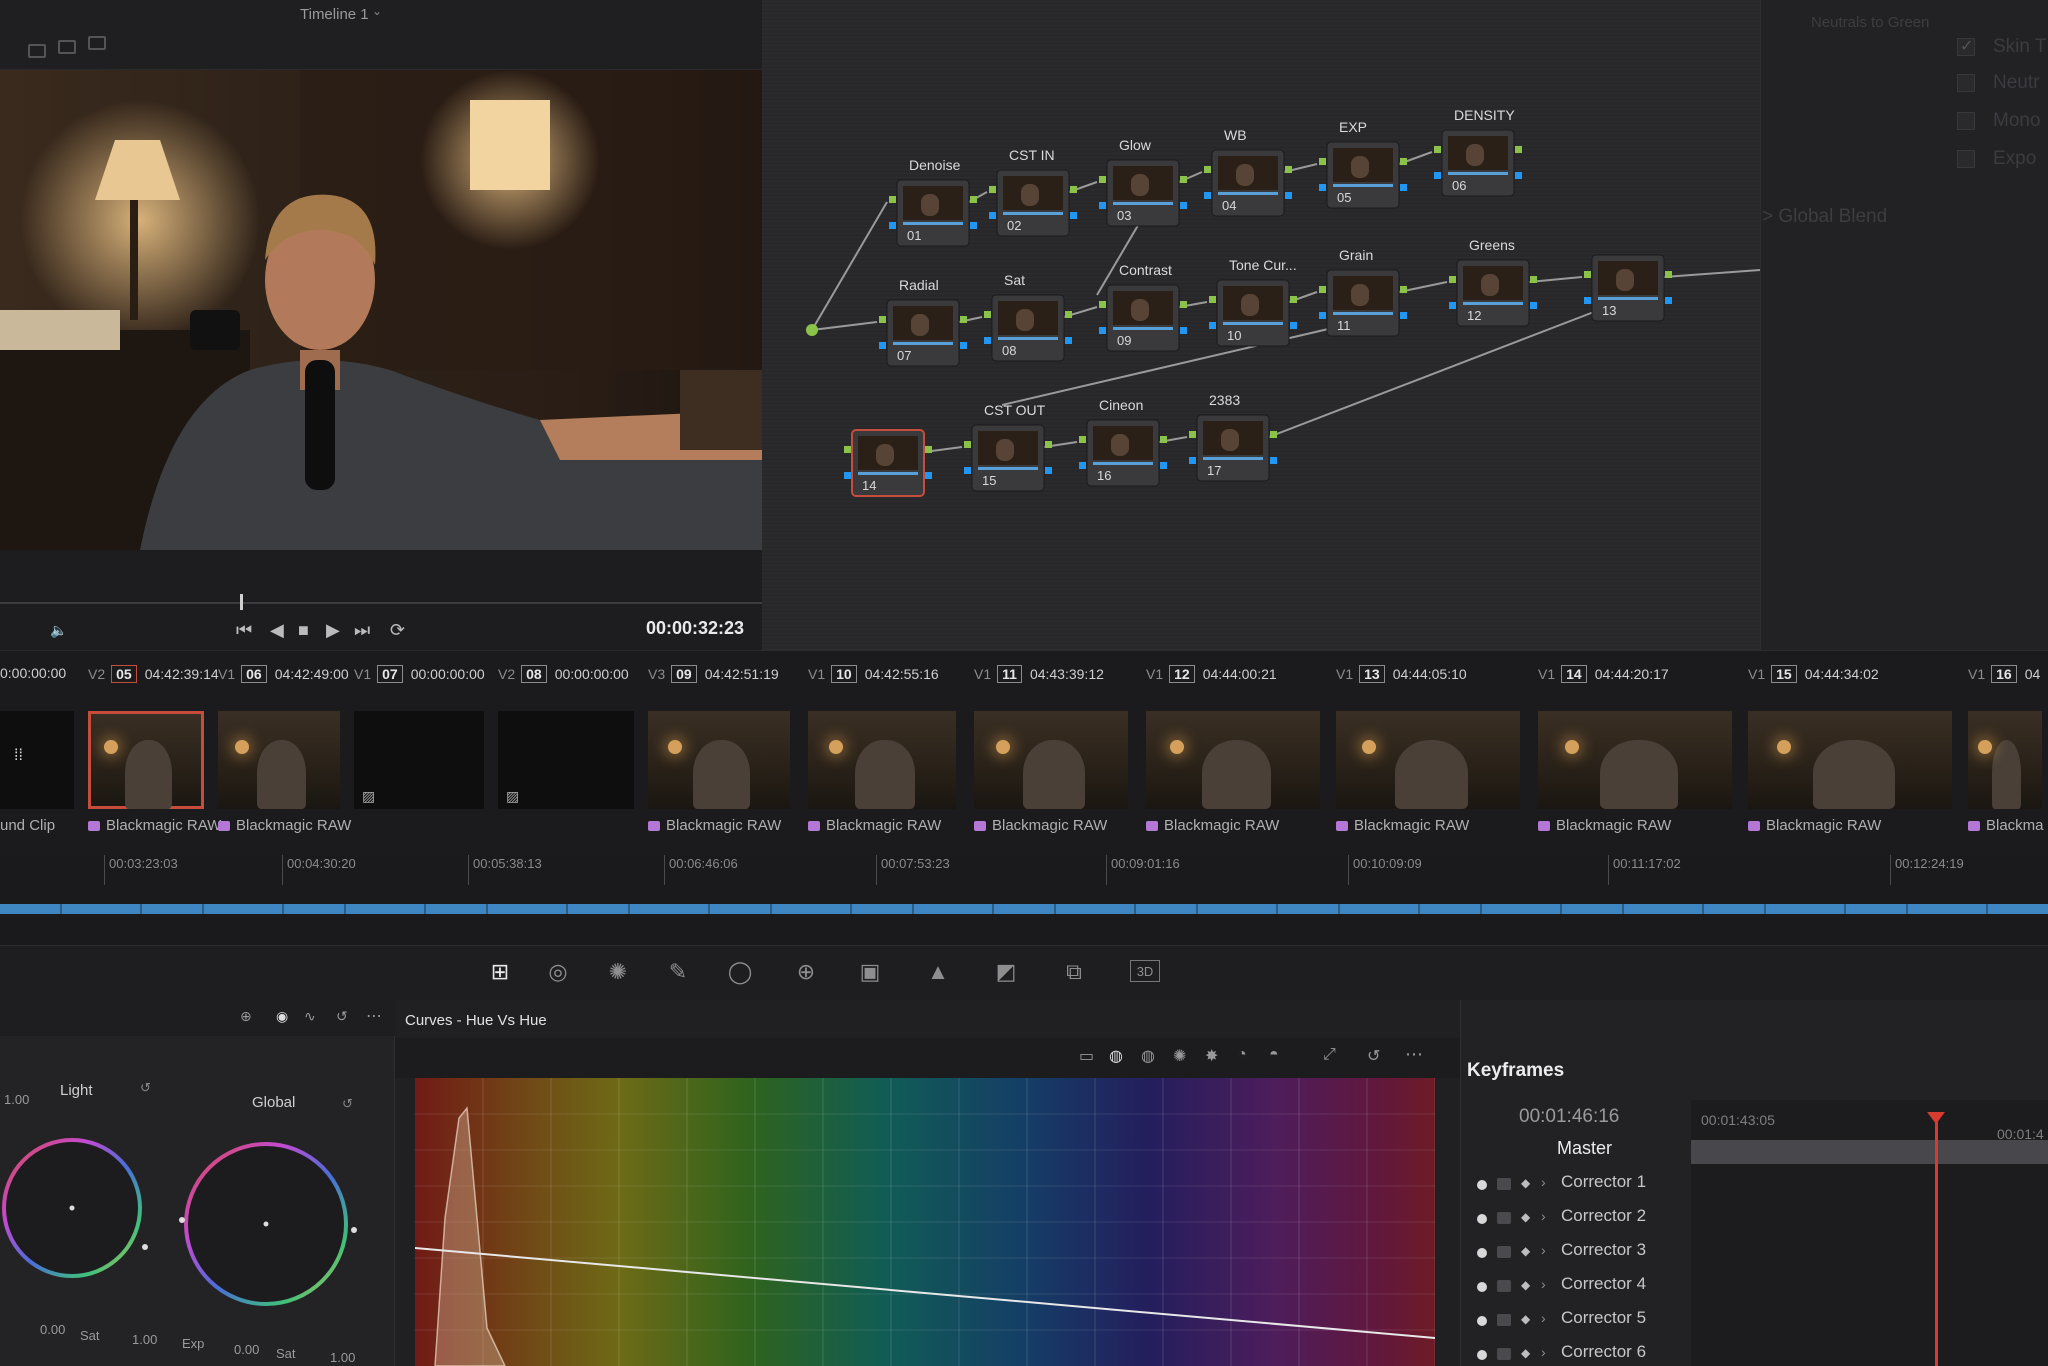 The image size is (2048, 1366). Describe the element at coordinates (342, 1016) in the screenshot. I see `reset-icon: ↺` at that location.